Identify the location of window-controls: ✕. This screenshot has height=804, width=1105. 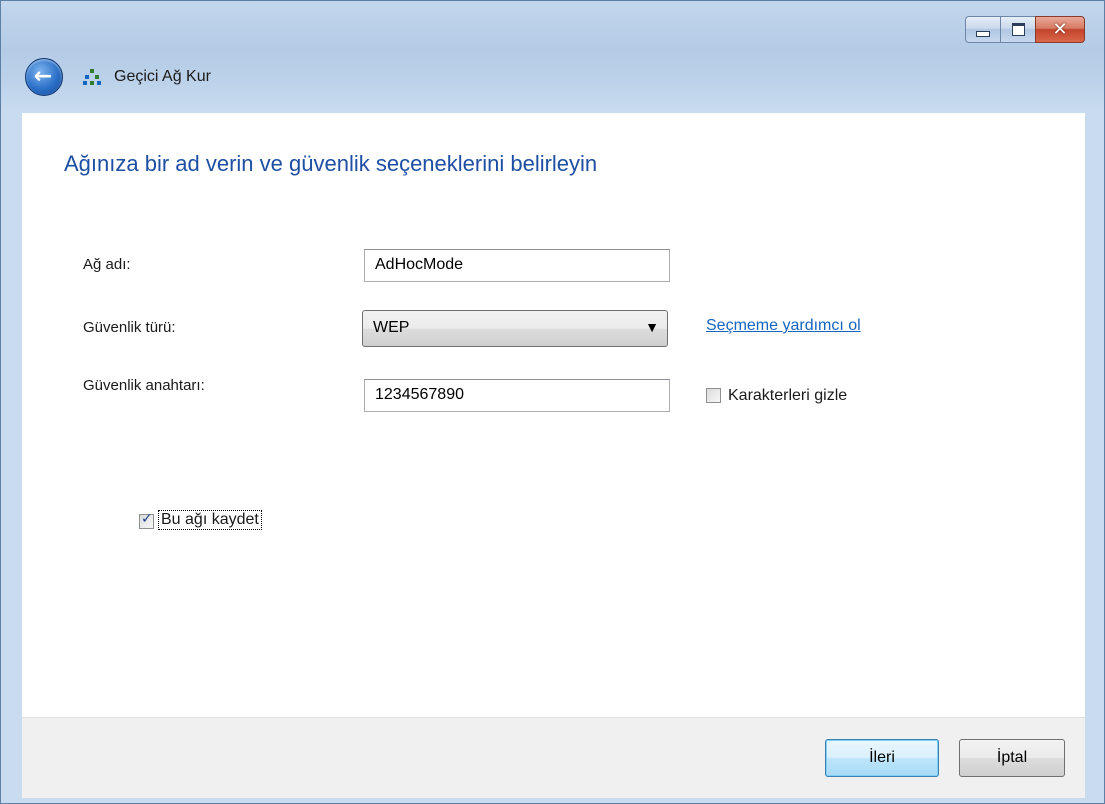
(1025, 29).